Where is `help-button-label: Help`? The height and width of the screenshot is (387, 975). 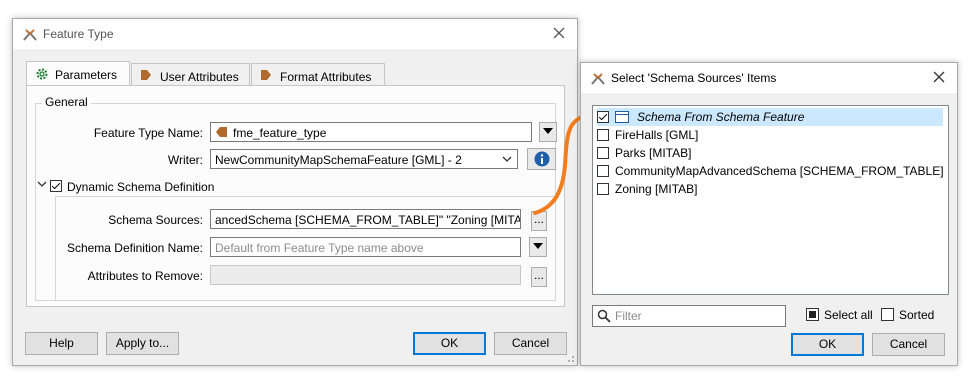 help-button-label: Help is located at coordinates (61, 343).